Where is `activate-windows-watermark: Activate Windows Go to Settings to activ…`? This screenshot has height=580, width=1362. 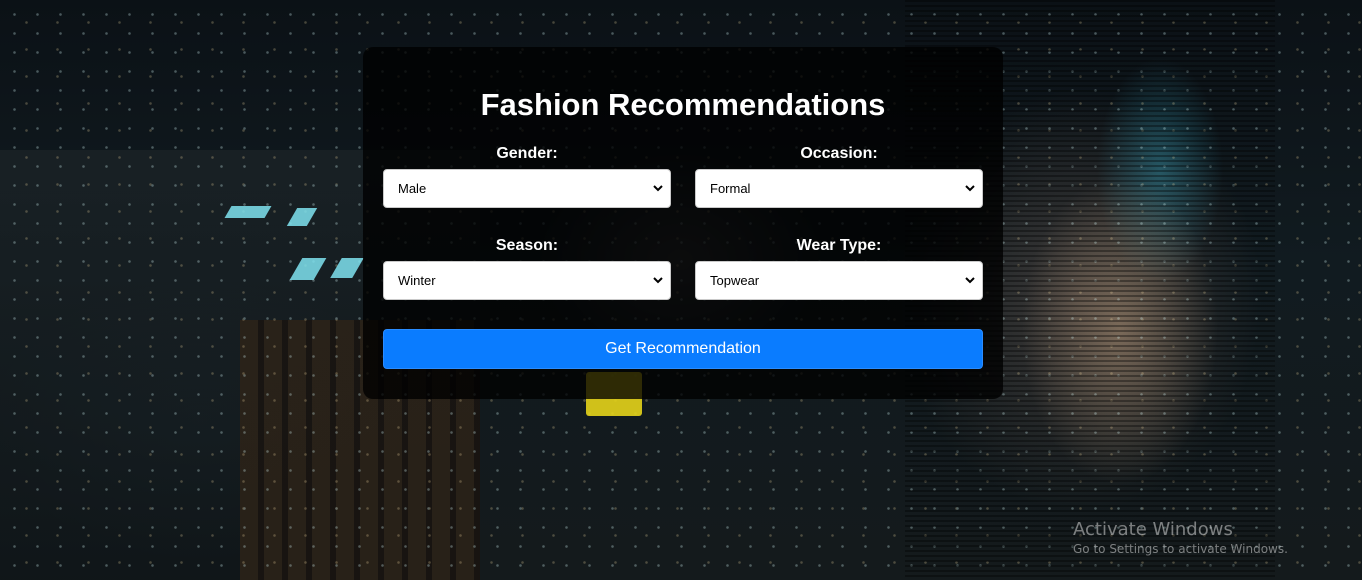 activate-windows-watermark: Activate Windows Go to Settings to activ… is located at coordinates (1180, 538).